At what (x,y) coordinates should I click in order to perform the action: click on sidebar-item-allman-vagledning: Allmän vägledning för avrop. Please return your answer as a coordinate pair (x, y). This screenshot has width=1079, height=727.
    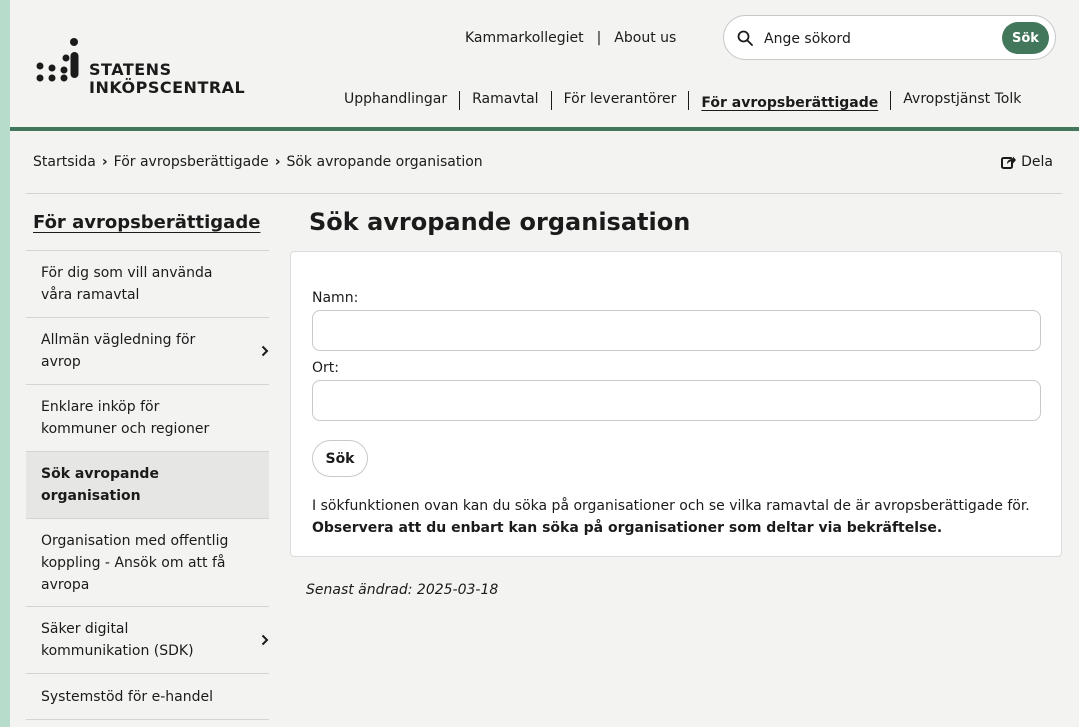
    Looking at the image, I should click on (147, 351).